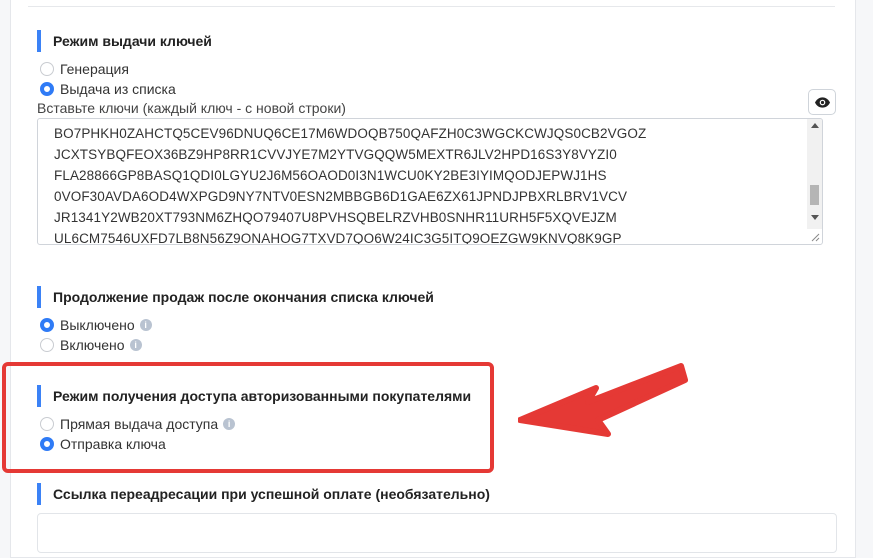 Image resolution: width=873 pixels, height=558 pixels. I want to click on radio-label: Отправка ключа, so click(113, 444).